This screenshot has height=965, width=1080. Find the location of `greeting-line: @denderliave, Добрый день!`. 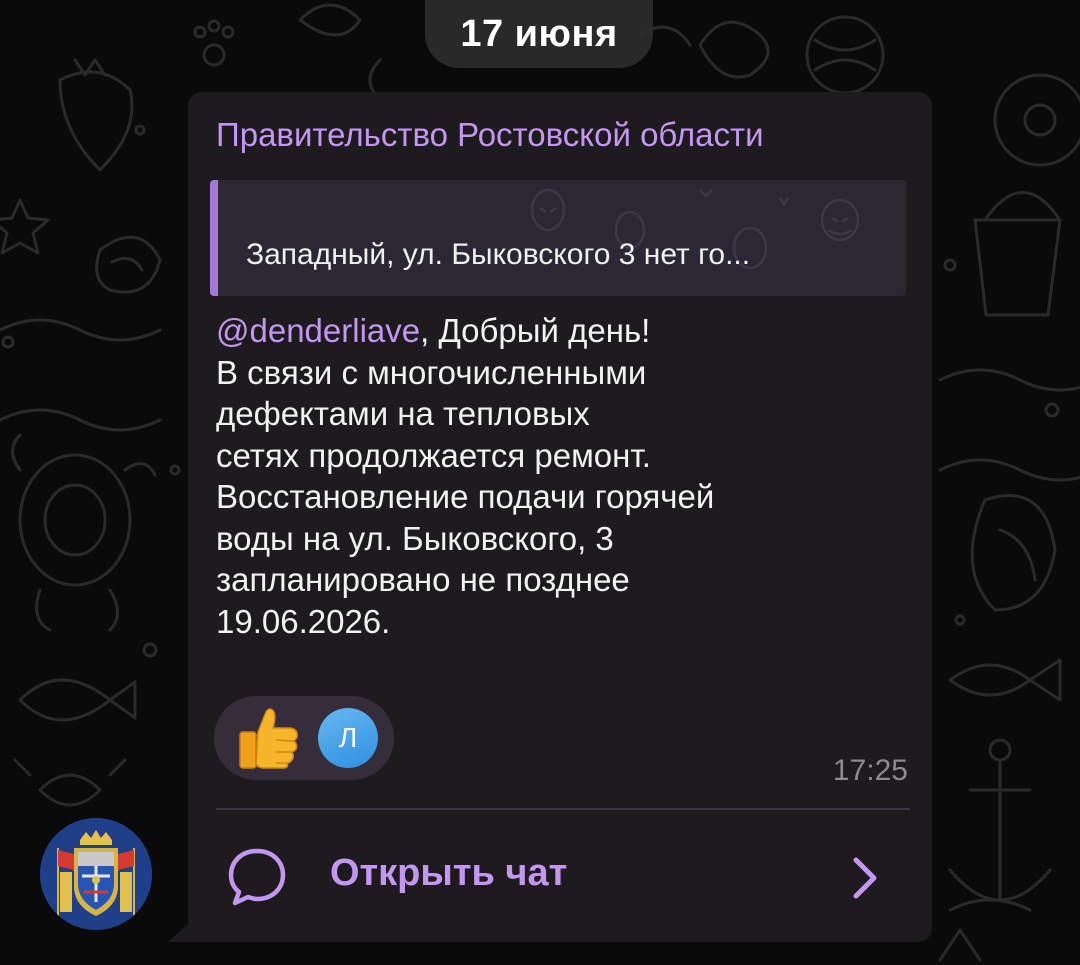

greeting-line: @denderliave, Добрый день! is located at coordinates (556, 331).